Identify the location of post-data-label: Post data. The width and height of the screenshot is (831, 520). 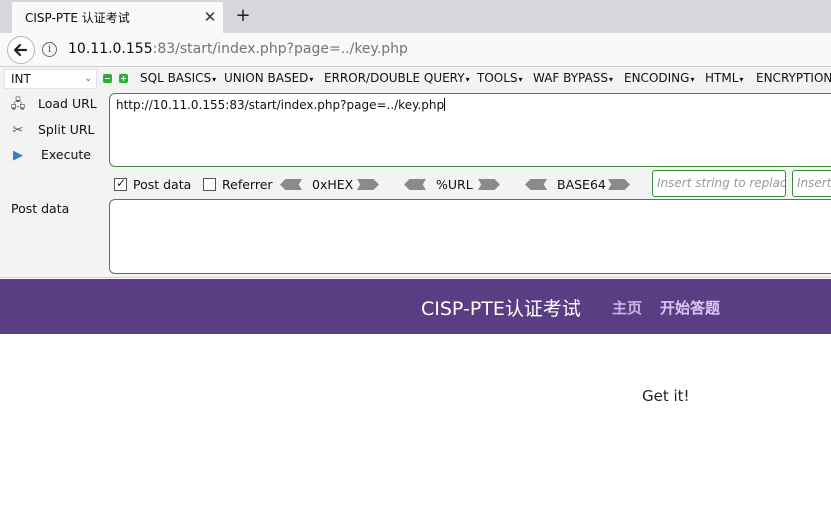
(40, 208).